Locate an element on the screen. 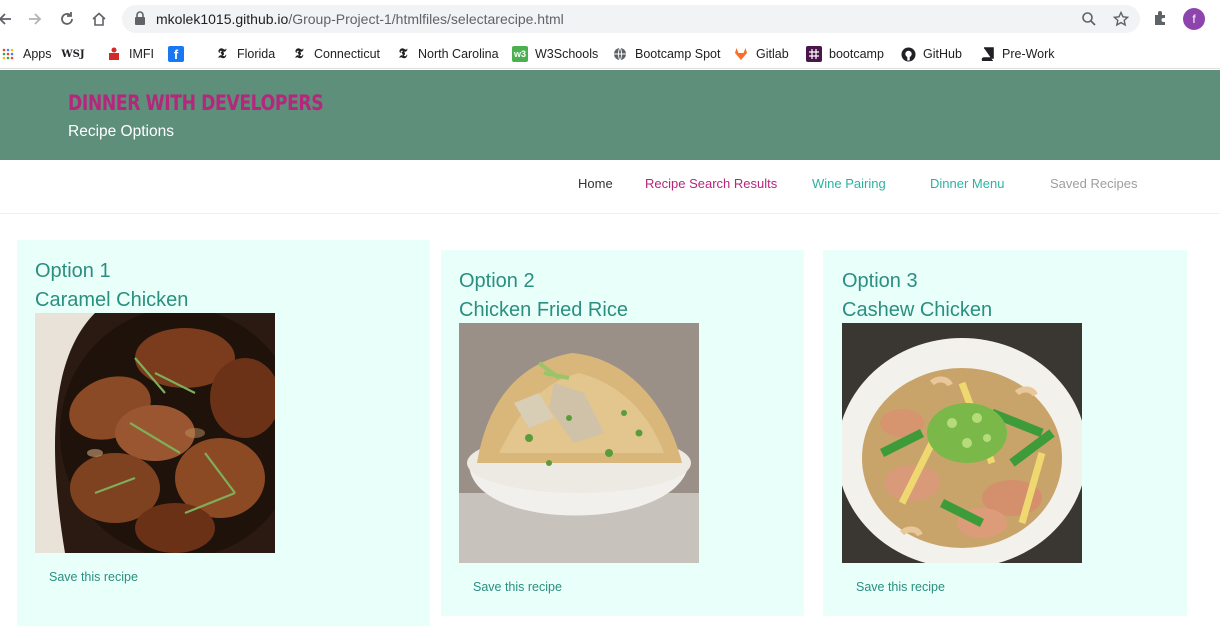 Image resolution: width=1220 pixels, height=627 pixels. bookmark-bootcamp: bootcamp is located at coordinates (845, 54).